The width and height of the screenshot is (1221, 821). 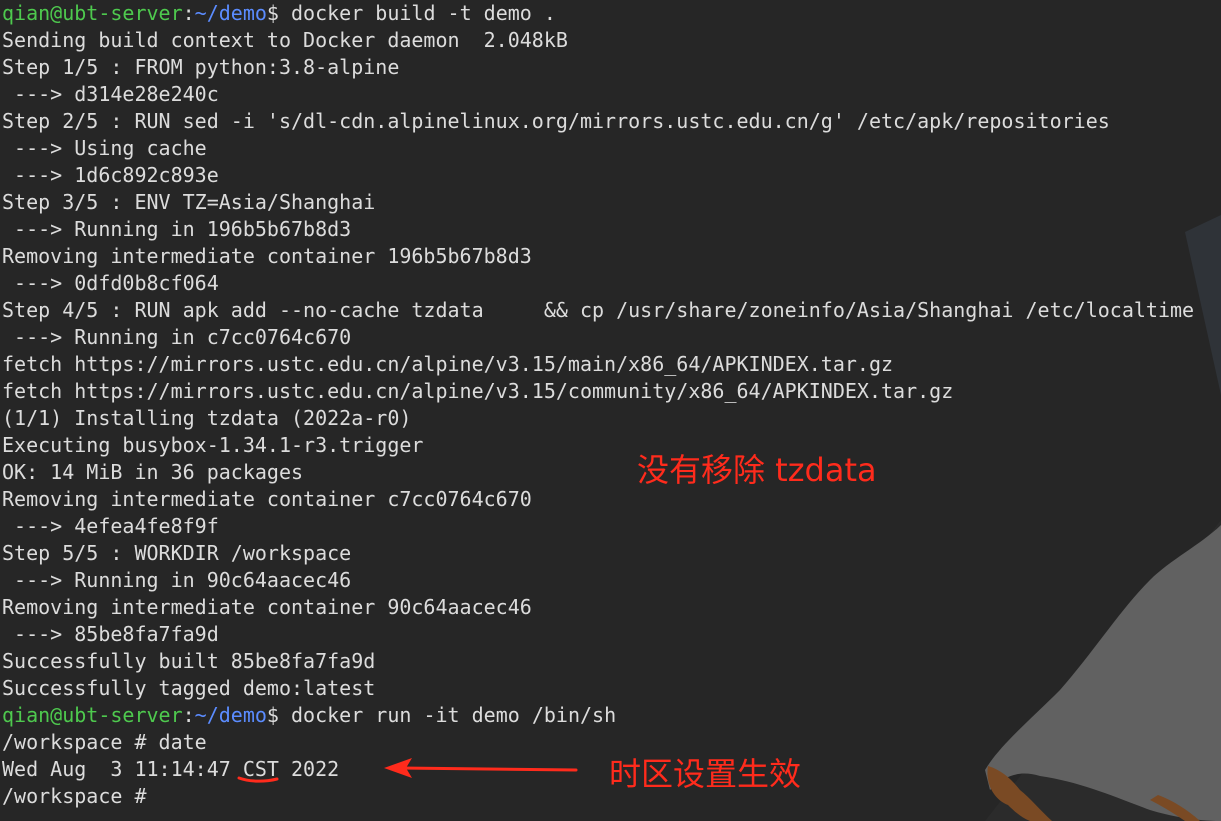 I want to click on output-text: ---> 1d6c892c893e, so click(x=110, y=175).